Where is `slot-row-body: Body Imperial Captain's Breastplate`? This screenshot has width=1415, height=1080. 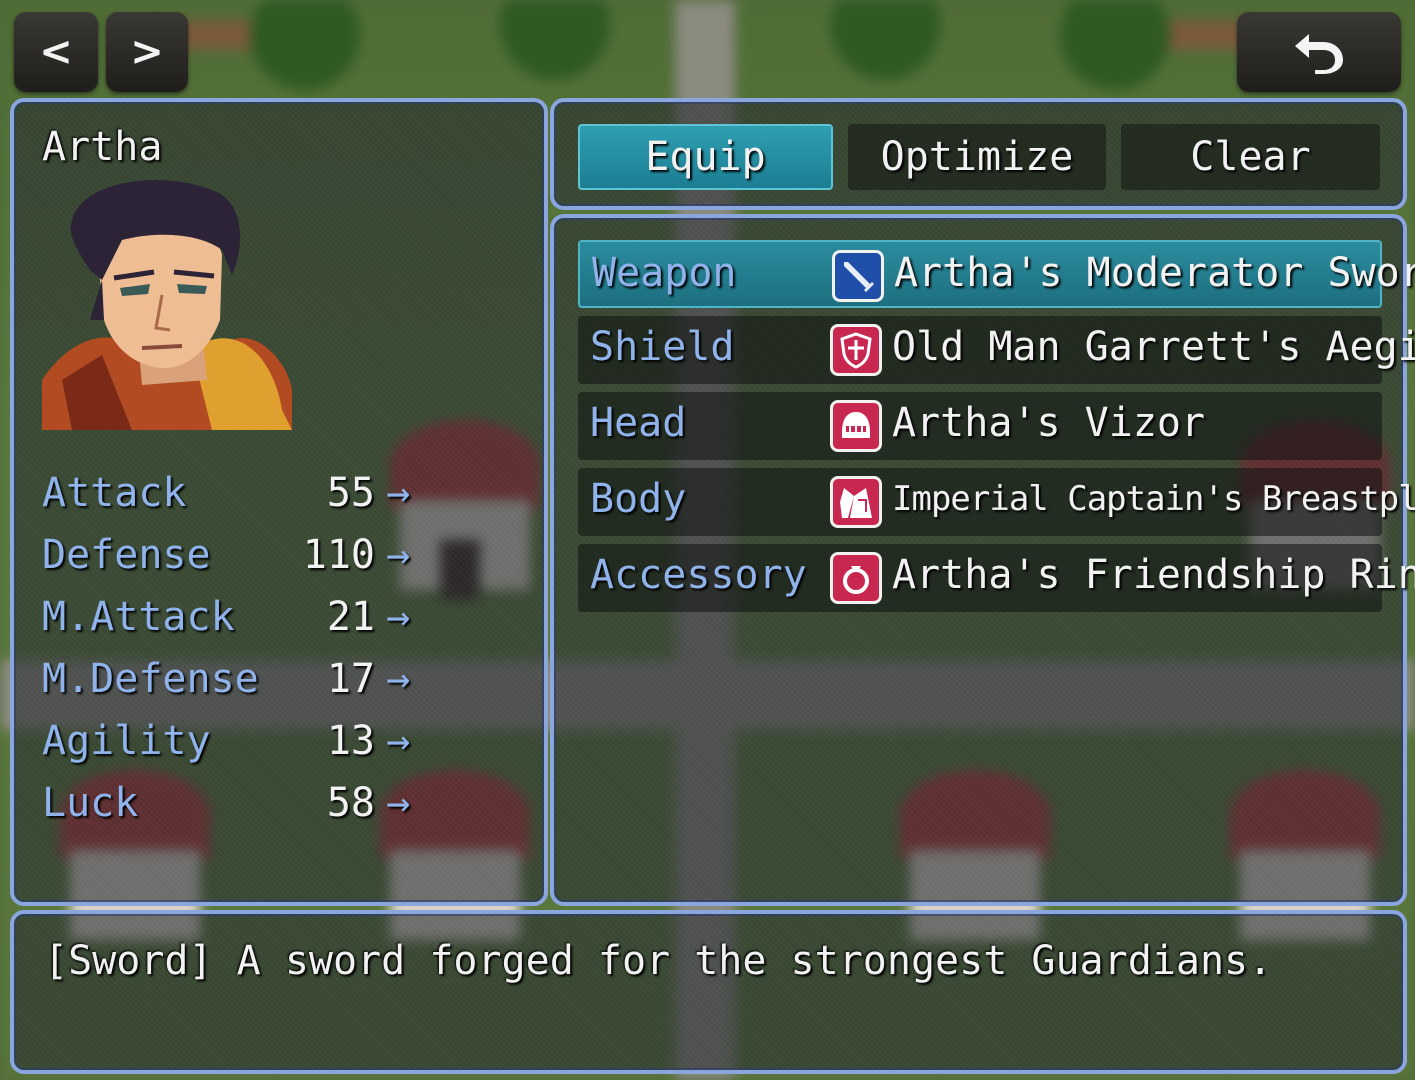
slot-row-body: Body Imperial Captain's Breastplate is located at coordinates (996, 502).